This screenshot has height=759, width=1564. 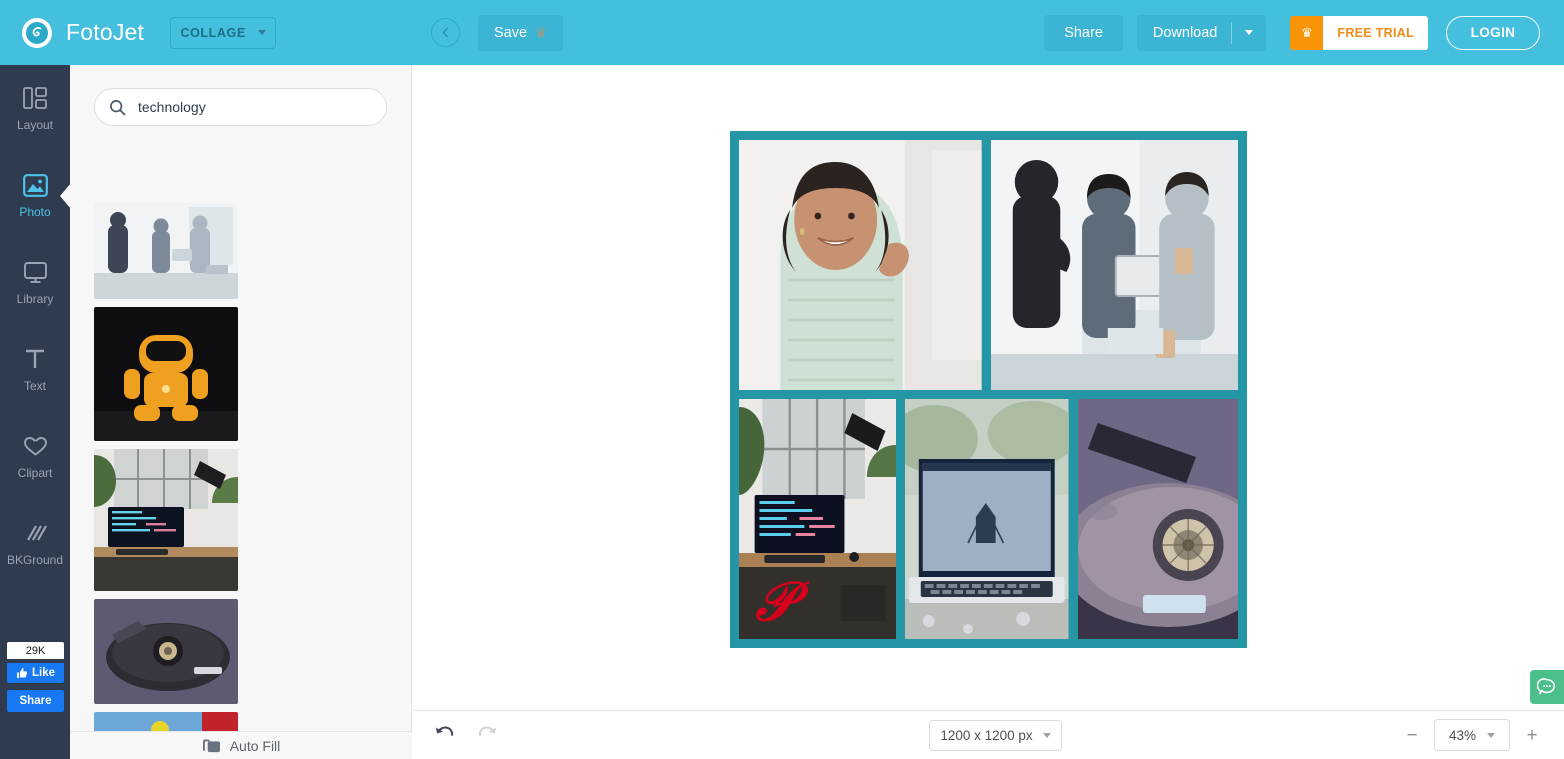 What do you see at coordinates (105, 32) in the screenshot?
I see `brand-name: FotoJet` at bounding box center [105, 32].